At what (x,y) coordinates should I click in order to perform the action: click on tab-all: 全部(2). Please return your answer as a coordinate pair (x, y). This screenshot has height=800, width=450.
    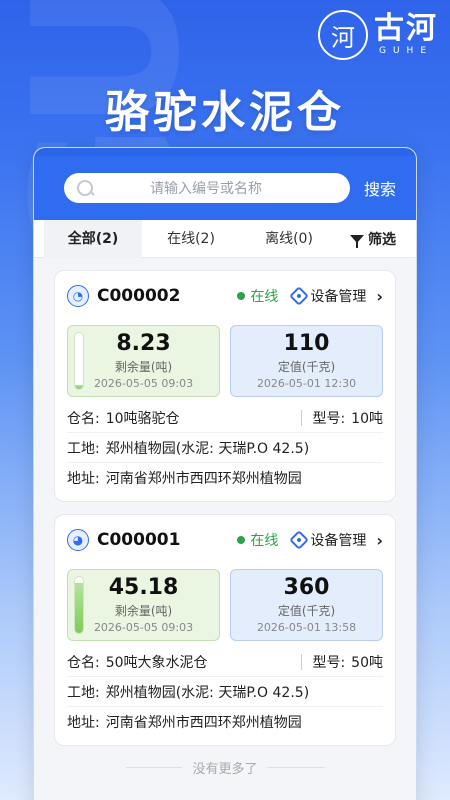
    Looking at the image, I should click on (93, 238).